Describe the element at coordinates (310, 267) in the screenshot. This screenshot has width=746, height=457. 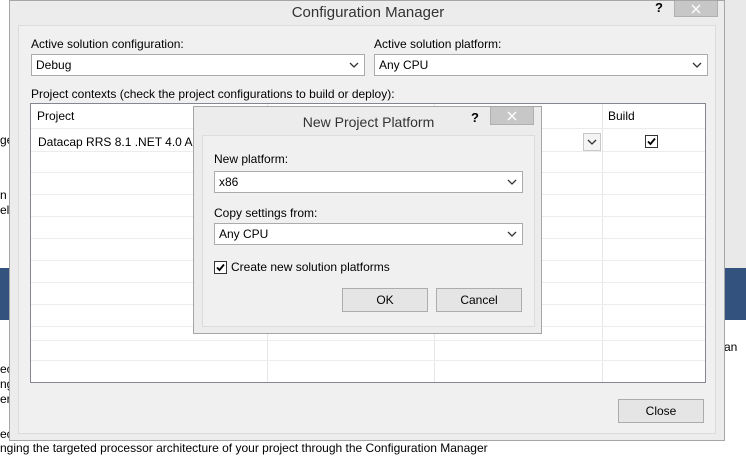
I see `create-solution-platforms-label: Create new solution platforms` at that location.